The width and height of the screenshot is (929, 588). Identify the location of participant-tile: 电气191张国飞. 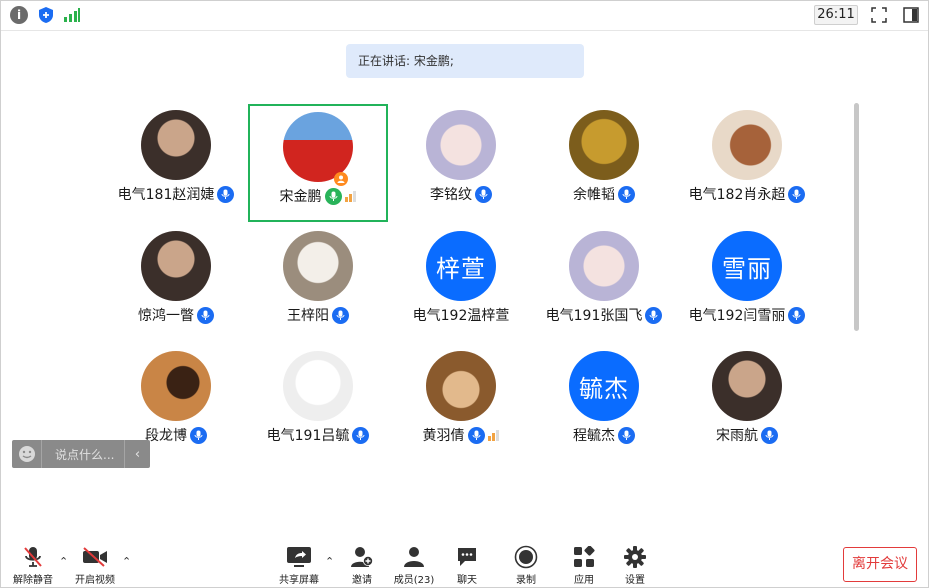
(604, 284).